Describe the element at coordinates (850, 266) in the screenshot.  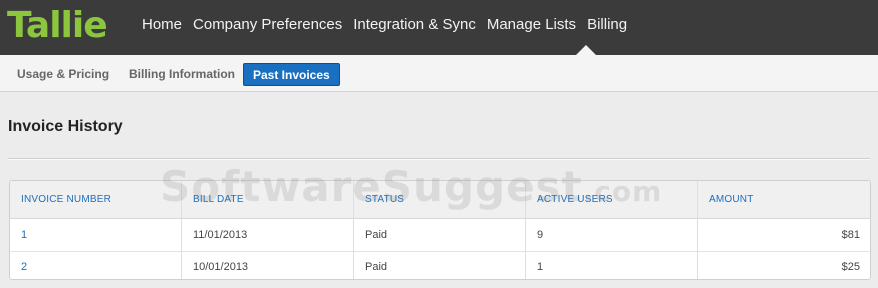
I see `amount-cell: $25` at that location.